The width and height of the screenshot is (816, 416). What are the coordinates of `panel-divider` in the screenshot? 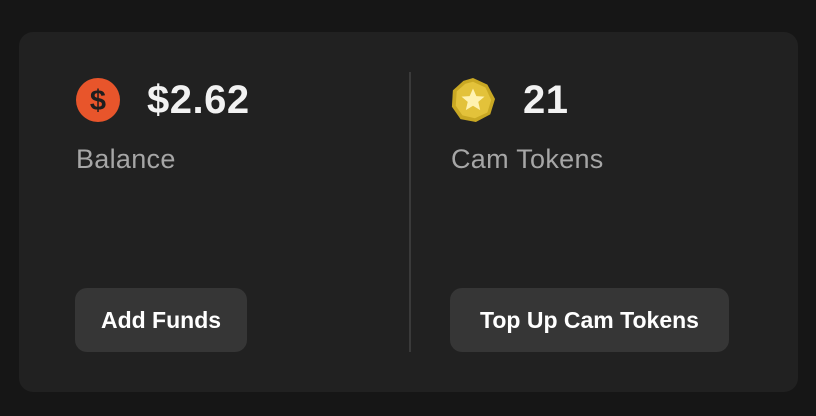 It's located at (410, 212).